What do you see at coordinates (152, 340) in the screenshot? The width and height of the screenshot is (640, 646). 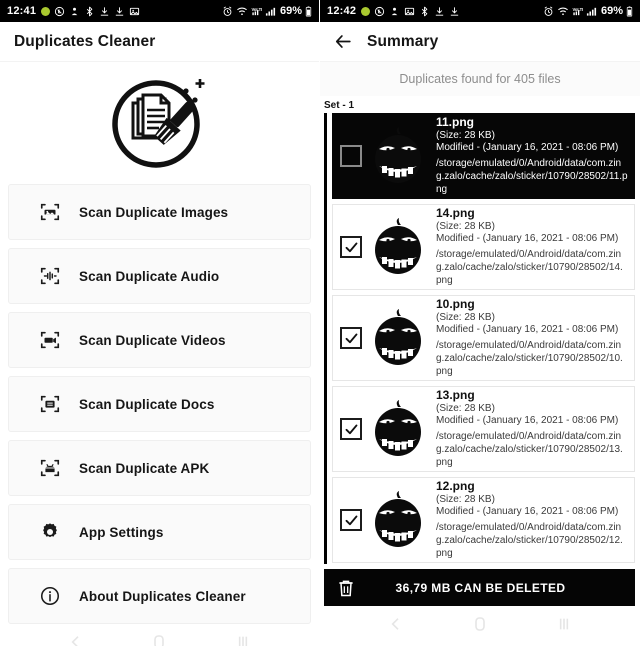 I see `menu-item-label: Scan Duplicate Videos` at bounding box center [152, 340].